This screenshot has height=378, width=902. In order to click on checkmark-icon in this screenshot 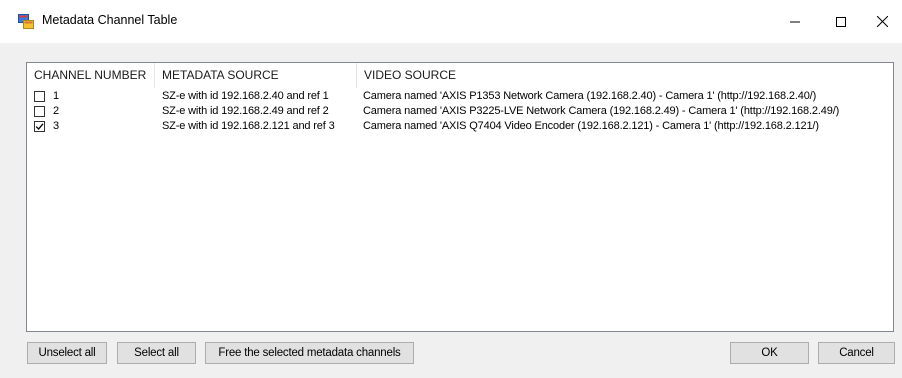, I will do `click(39, 126)`.